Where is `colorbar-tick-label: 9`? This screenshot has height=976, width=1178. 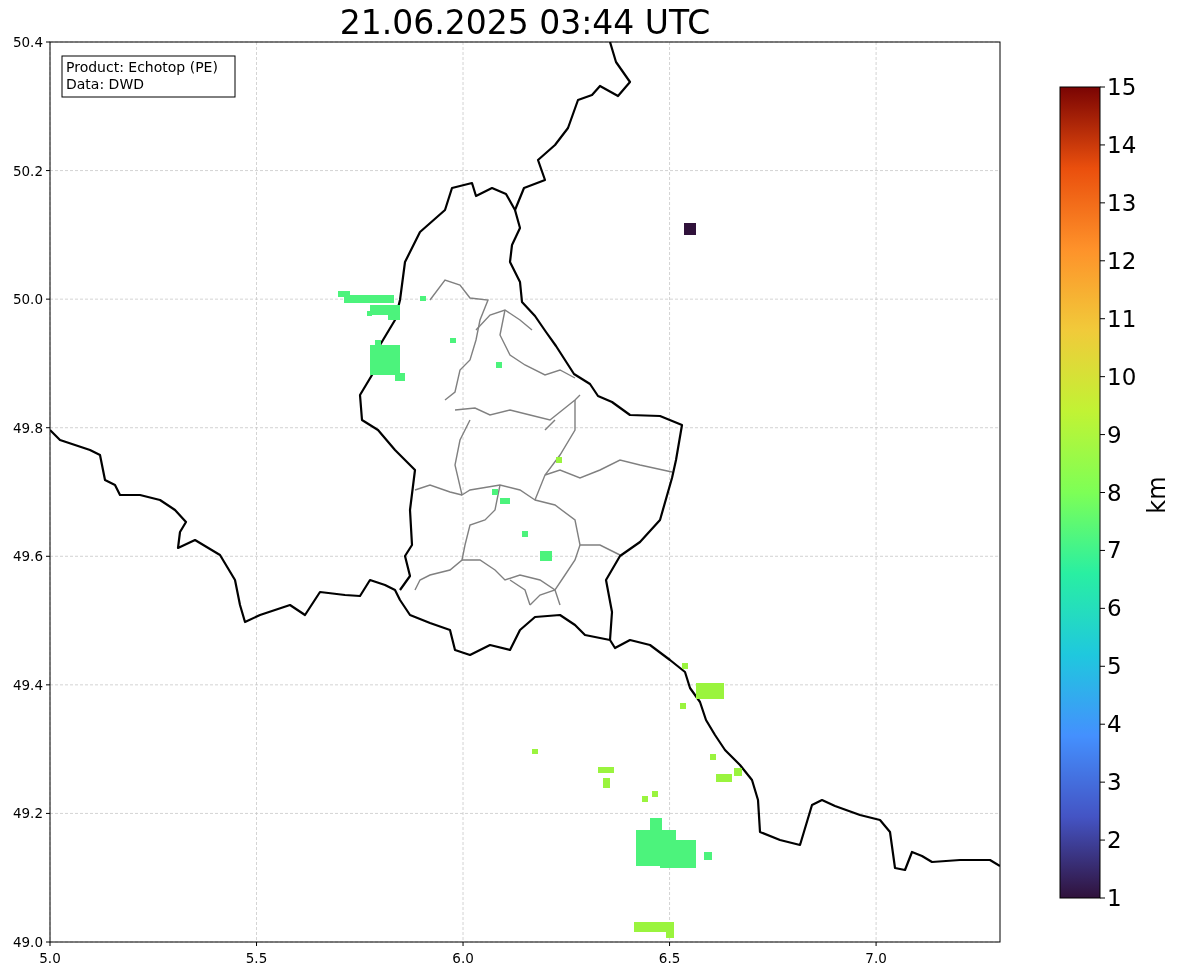 colorbar-tick-label: 9 is located at coordinates (1114, 434).